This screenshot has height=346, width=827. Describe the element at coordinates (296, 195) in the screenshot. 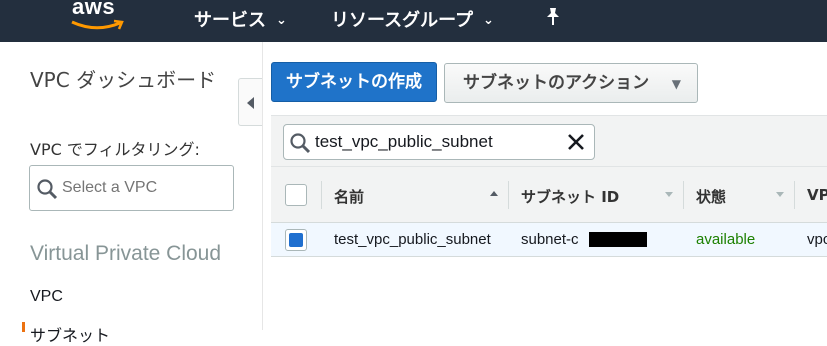

I see `select-all-checkbox` at that location.